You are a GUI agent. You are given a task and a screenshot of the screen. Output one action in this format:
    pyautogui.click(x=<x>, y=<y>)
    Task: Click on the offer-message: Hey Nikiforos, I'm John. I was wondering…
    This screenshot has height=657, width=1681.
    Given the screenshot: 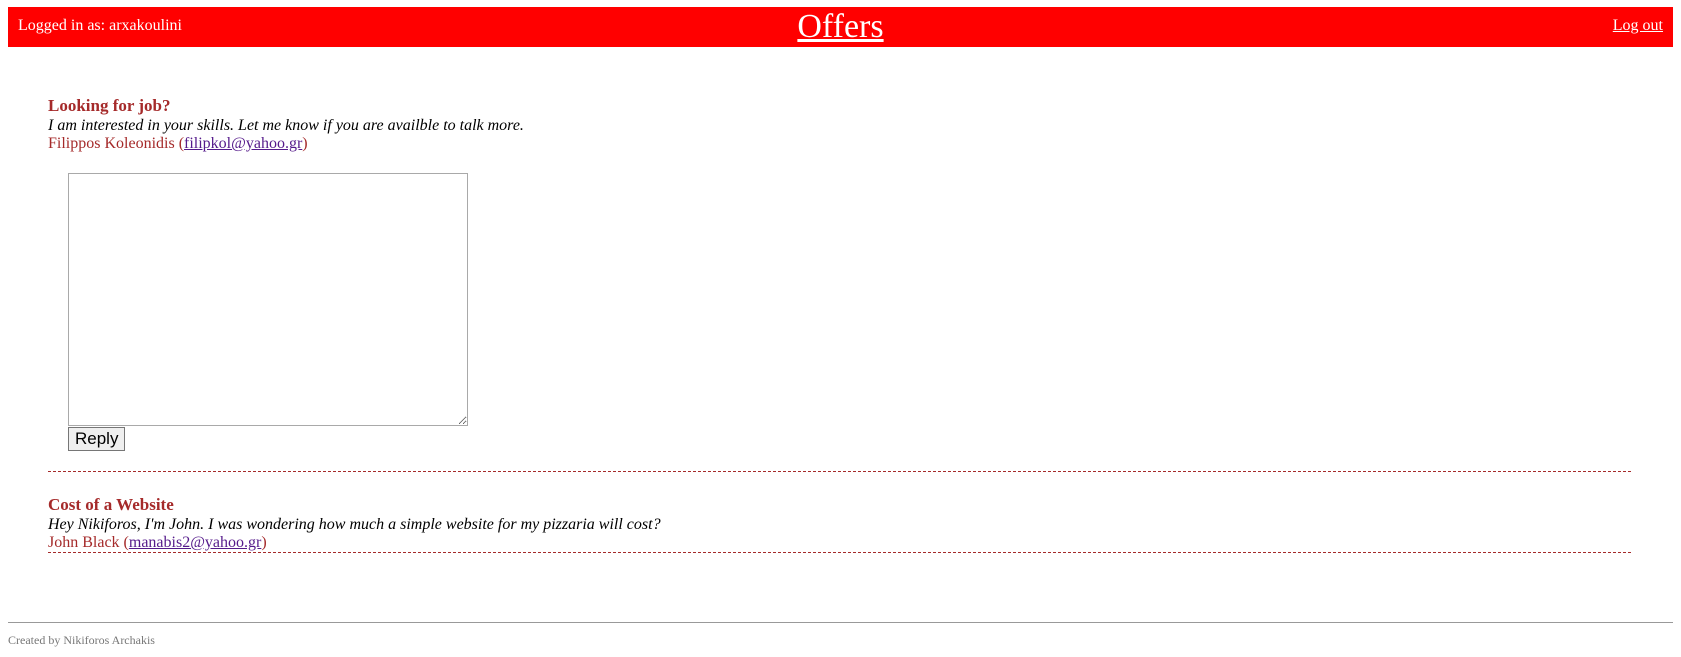 What is the action you would take?
    pyautogui.click(x=354, y=524)
    